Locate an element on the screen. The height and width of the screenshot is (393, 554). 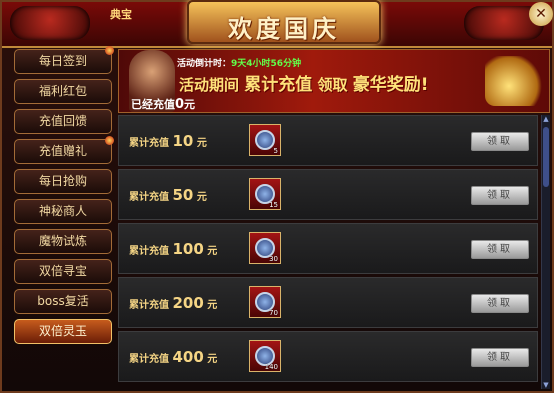
sidebar-item-label: 魔物试炼 is located at coordinates (62, 241).